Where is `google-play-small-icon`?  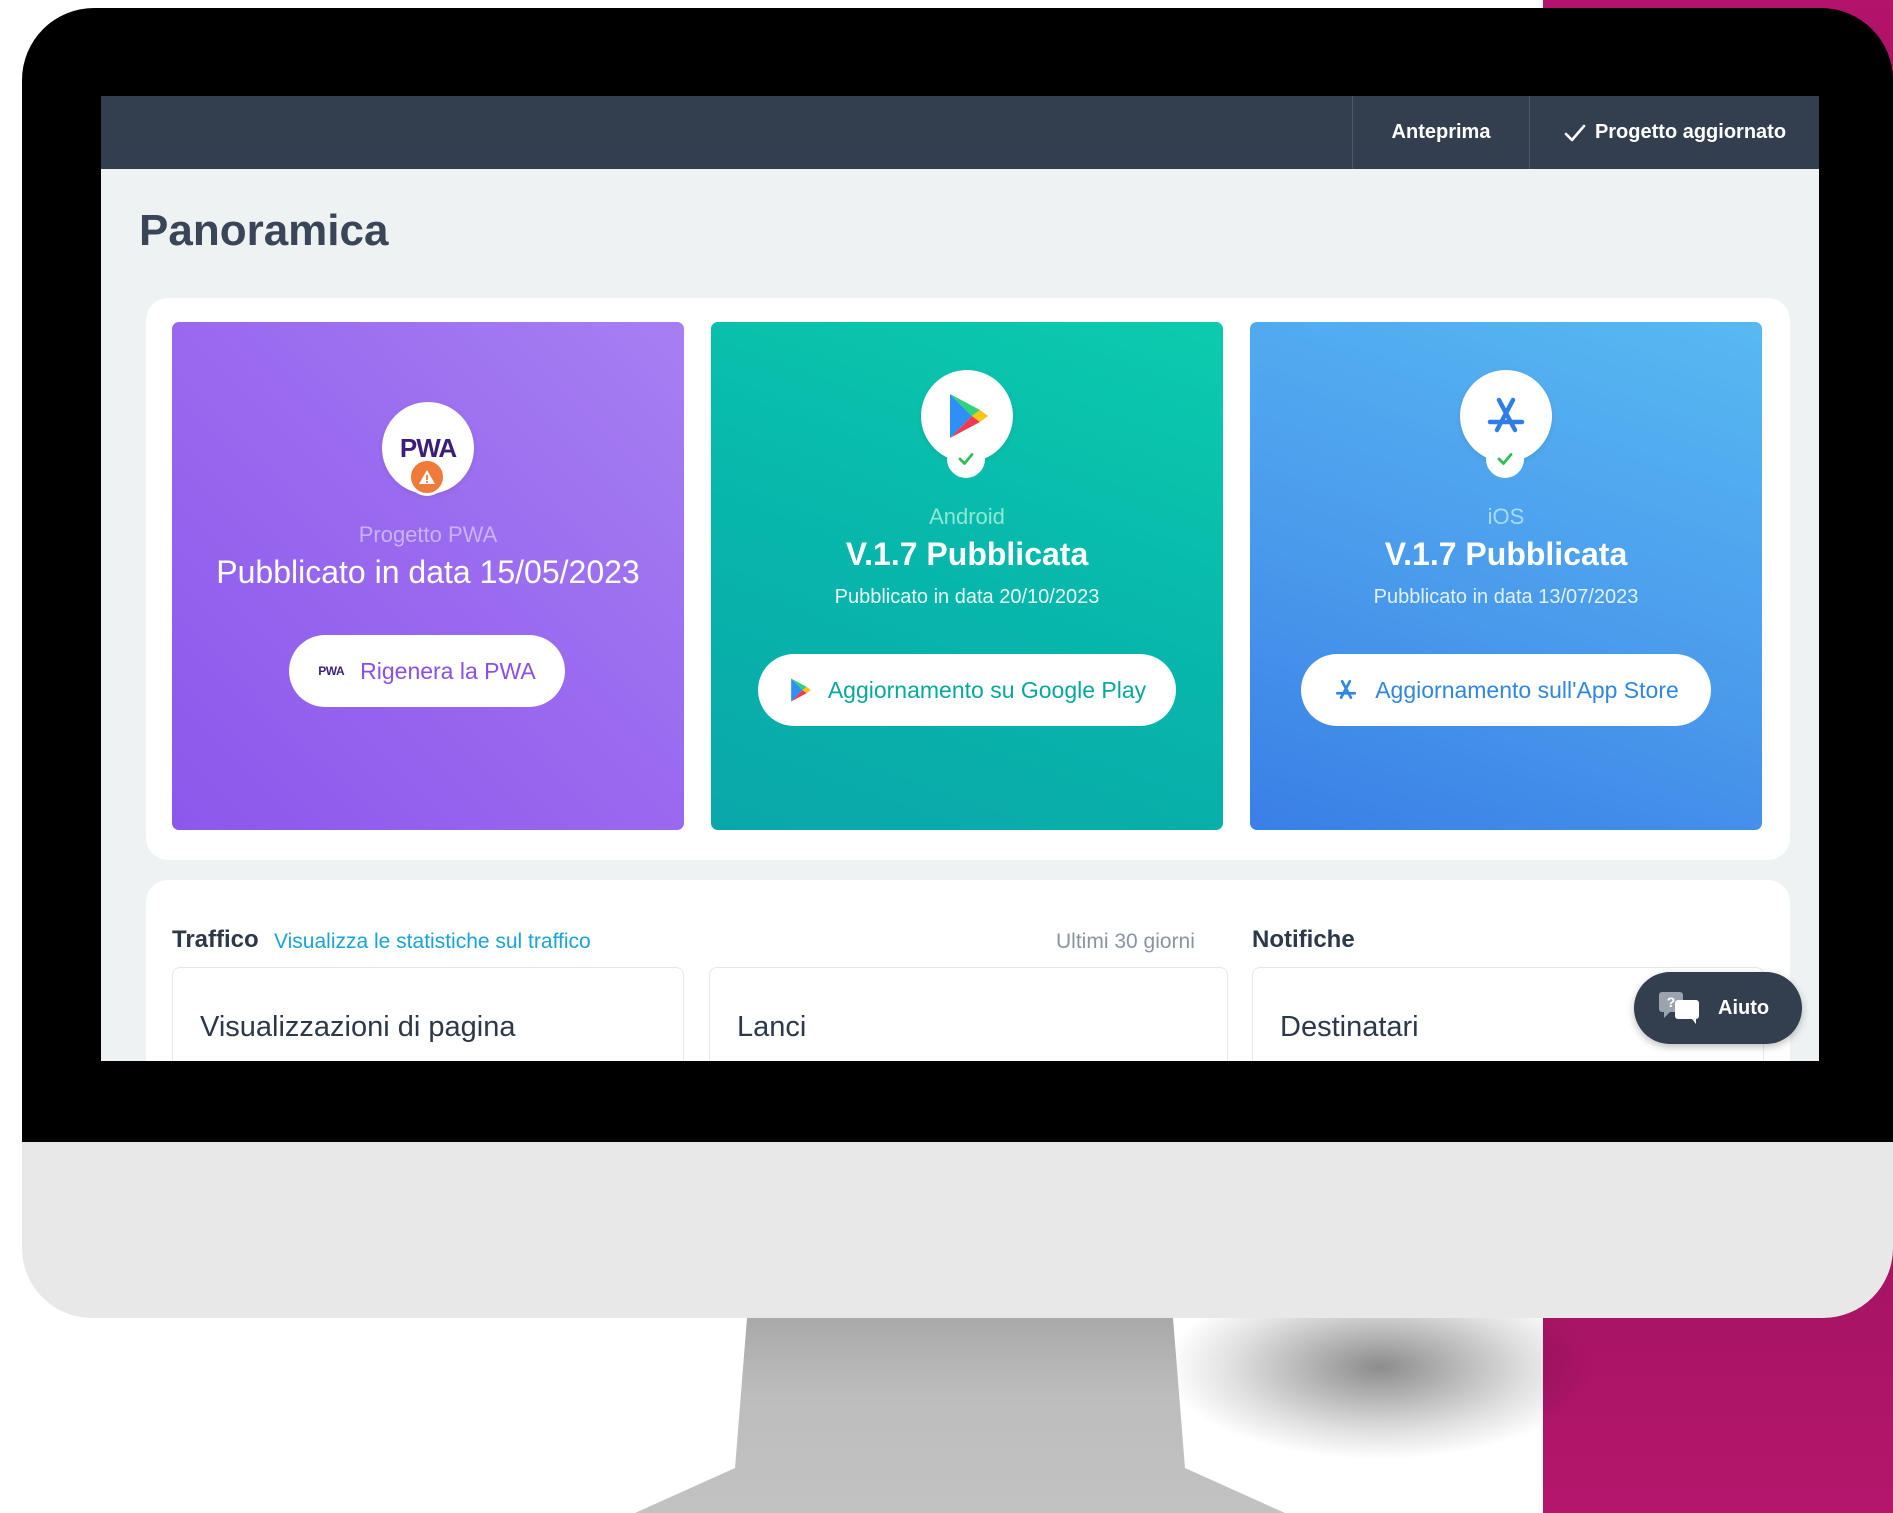
google-play-small-icon is located at coordinates (800, 690).